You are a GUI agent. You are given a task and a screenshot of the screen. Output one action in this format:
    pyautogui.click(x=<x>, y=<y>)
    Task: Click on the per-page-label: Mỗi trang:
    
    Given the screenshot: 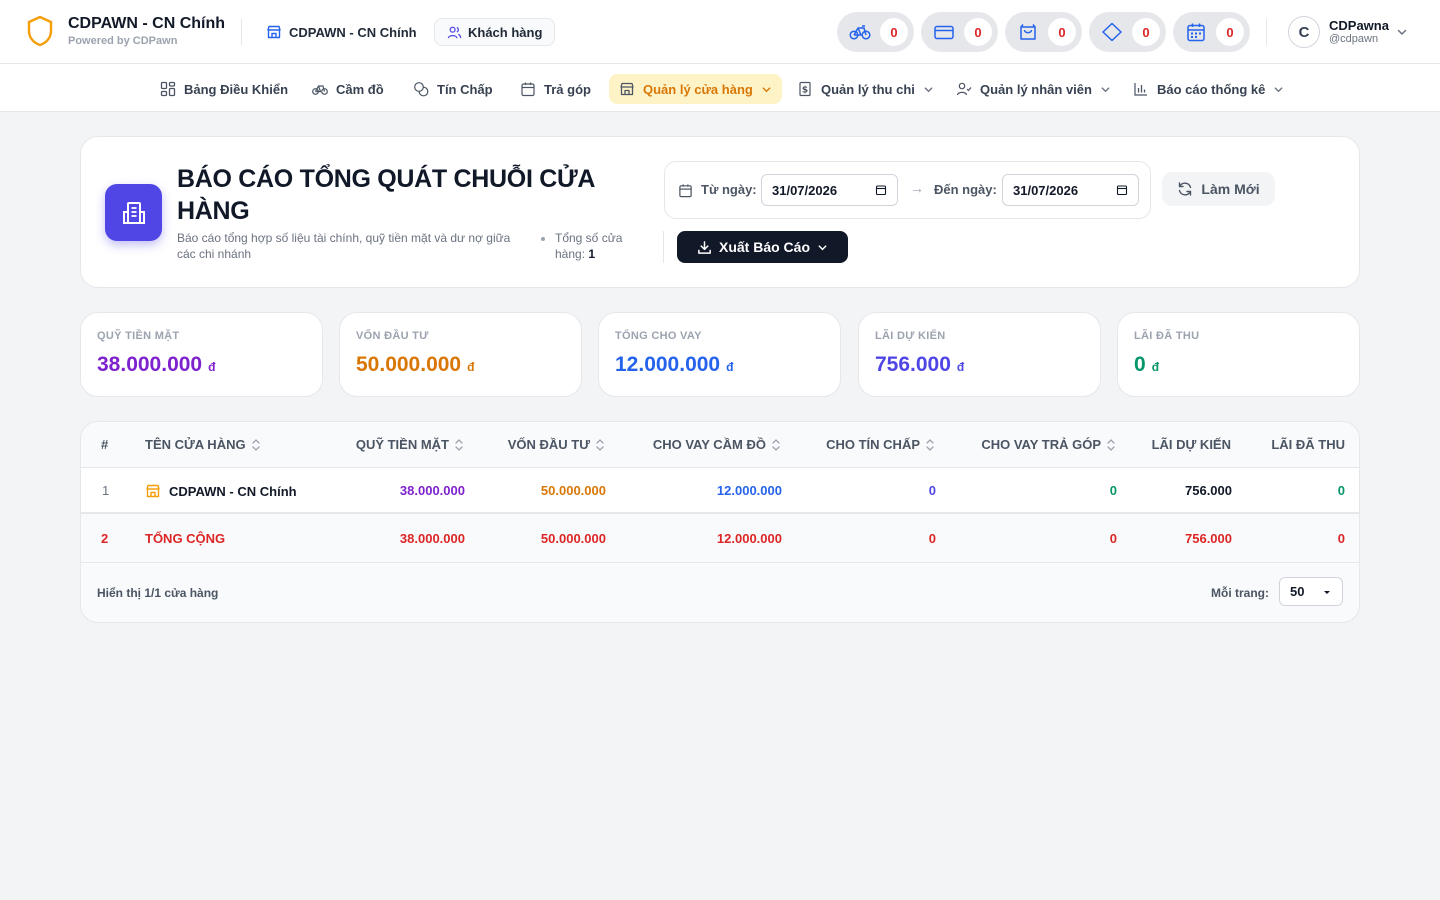 What is the action you would take?
    pyautogui.click(x=1240, y=593)
    